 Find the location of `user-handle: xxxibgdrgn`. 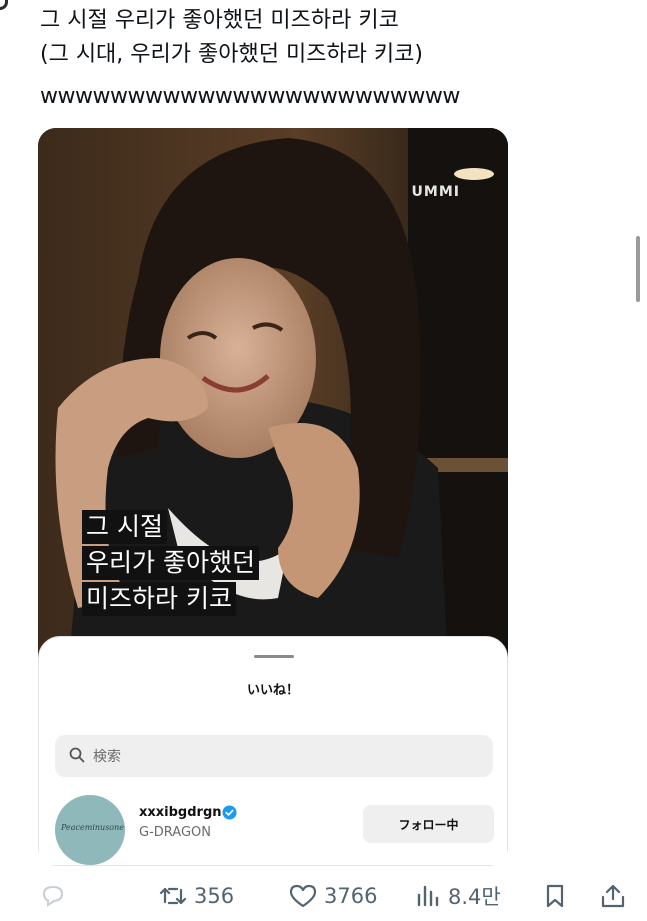

user-handle: xxxibgdrgn is located at coordinates (180, 812).